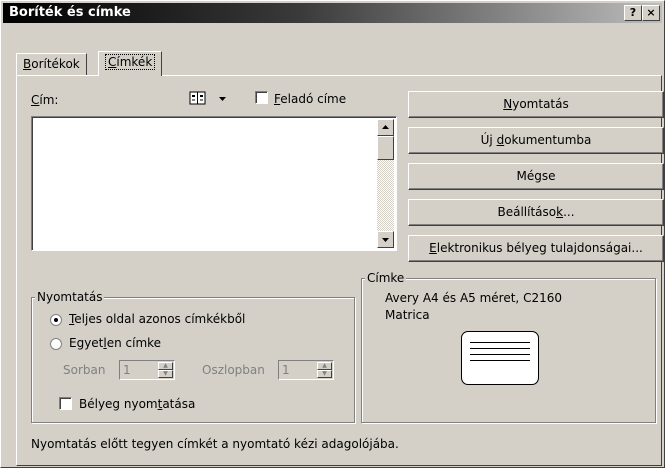 The height and width of the screenshot is (468, 665). What do you see at coordinates (45, 100) in the screenshot?
I see `address-label: Cím:` at bounding box center [45, 100].